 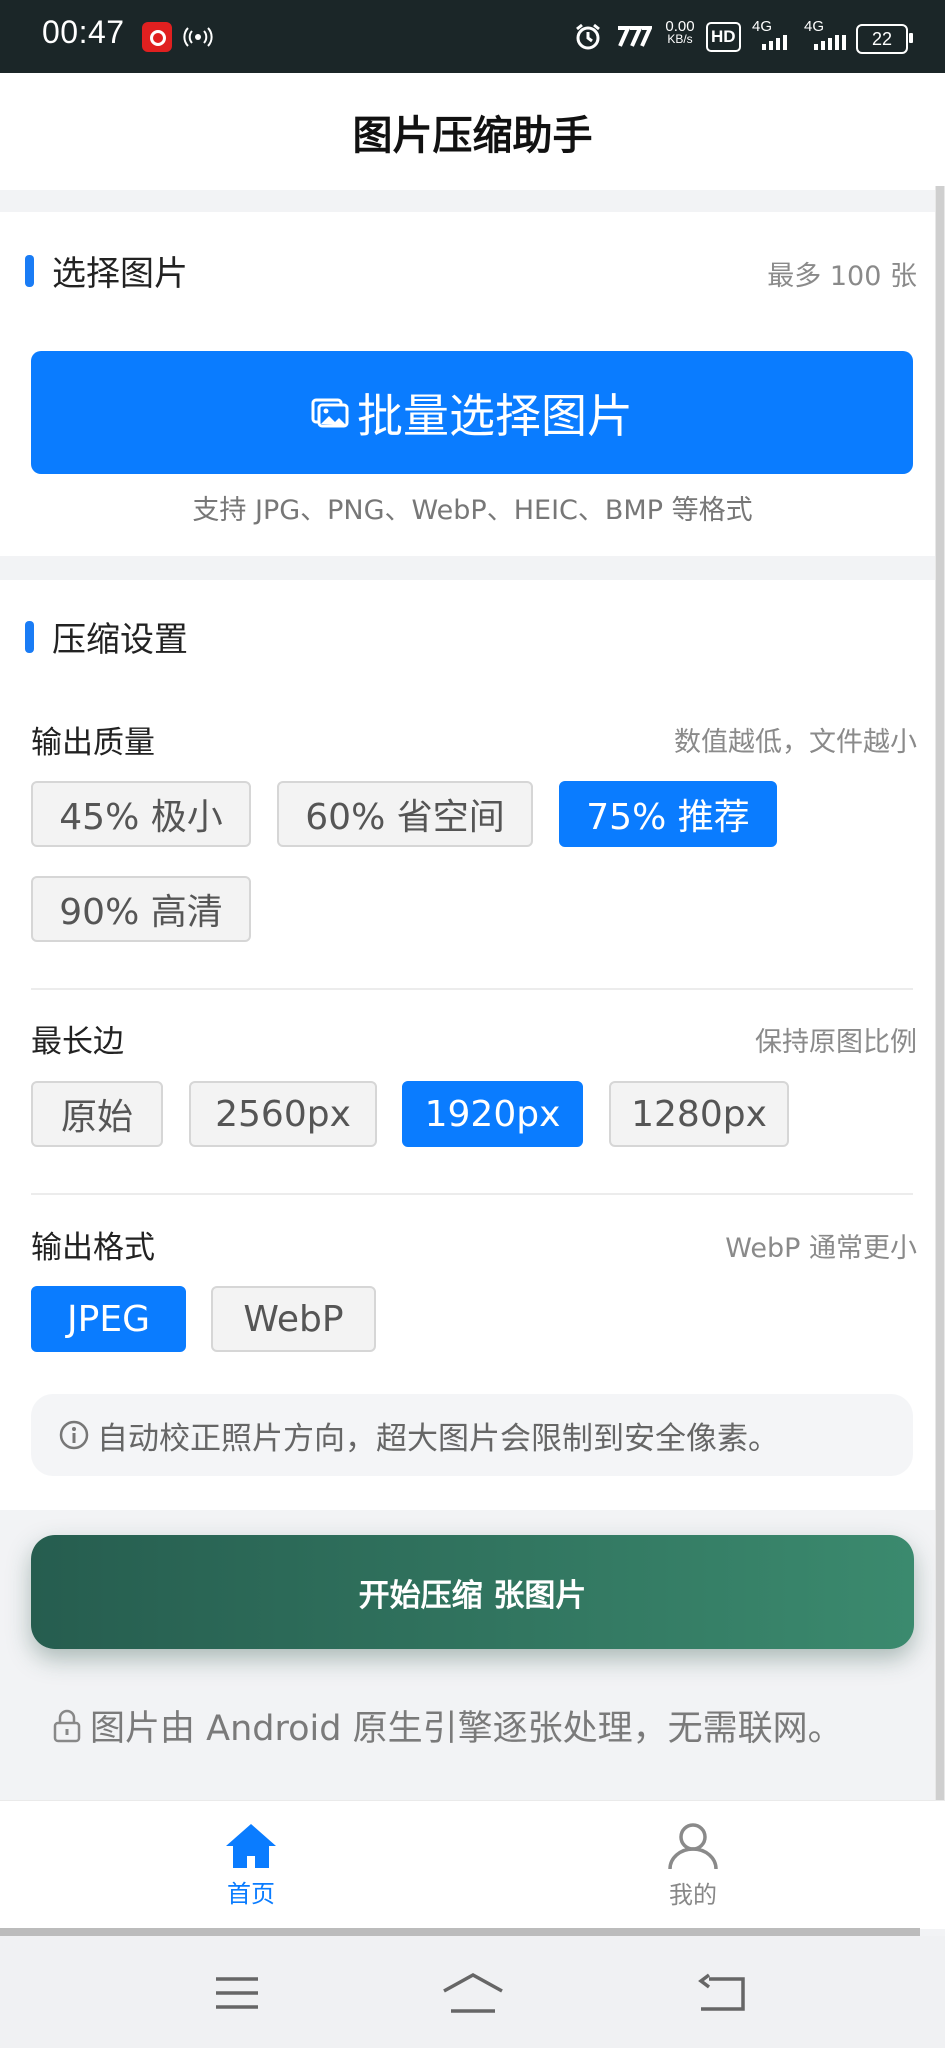 I want to click on orientation-info-box: 自动校正照片方向，超大图片会限制到安全像素。, so click(x=472, y=1435).